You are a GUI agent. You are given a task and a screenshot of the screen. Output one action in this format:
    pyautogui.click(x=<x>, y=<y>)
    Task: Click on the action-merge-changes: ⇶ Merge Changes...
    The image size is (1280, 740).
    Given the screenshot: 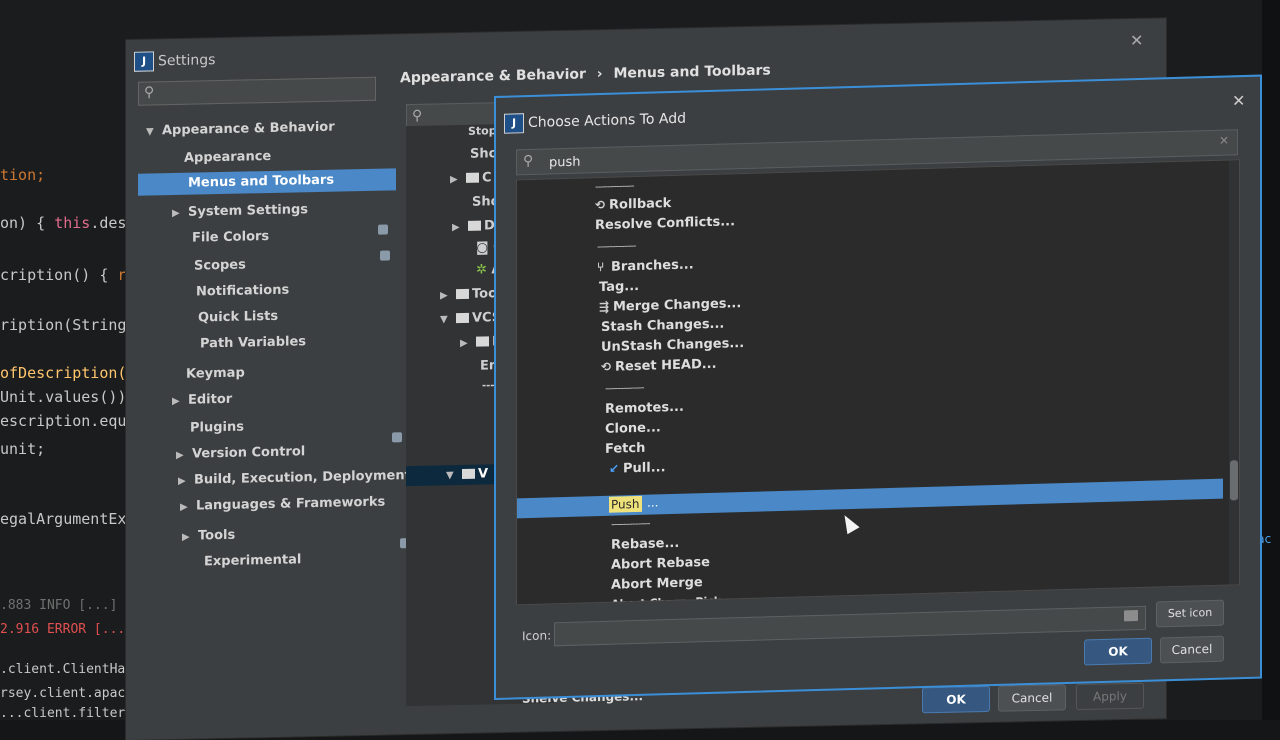 What is the action you would take?
    pyautogui.click(x=670, y=305)
    